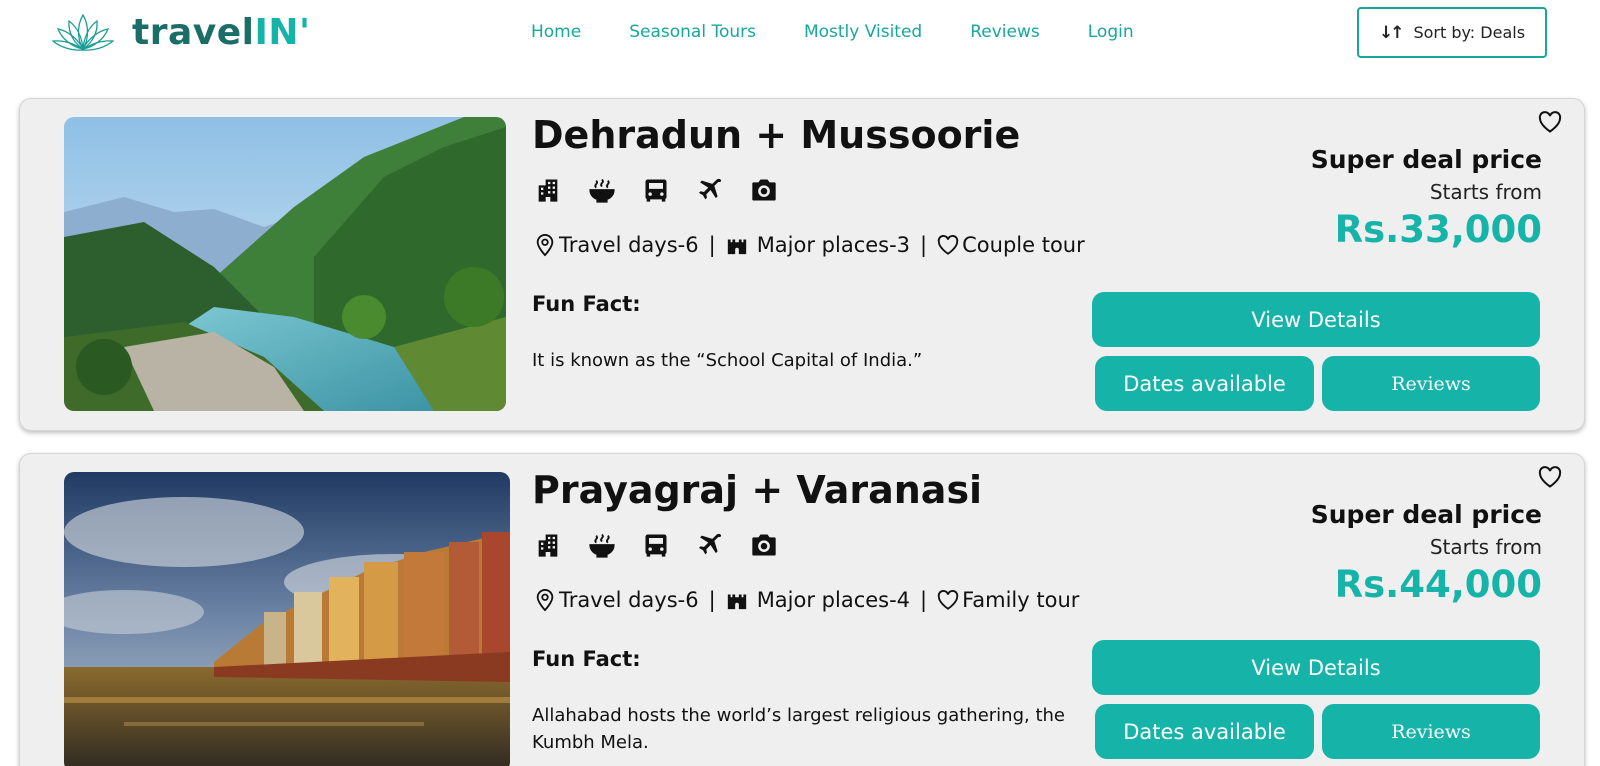 Image resolution: width=1600 pixels, height=766 pixels. Describe the element at coordinates (1021, 600) in the screenshot. I see `tour-type: Family tour` at that location.